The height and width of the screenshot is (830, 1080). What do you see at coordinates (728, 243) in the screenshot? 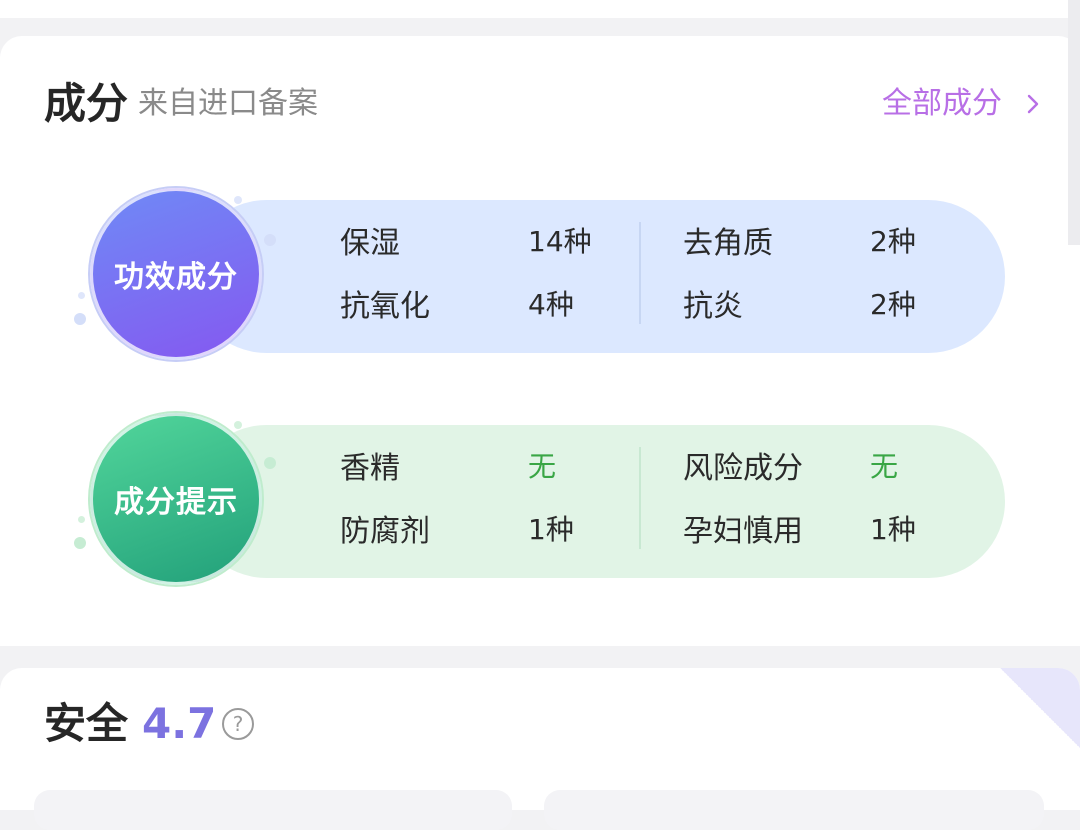
I see `efficacy-item-label: 去角质` at bounding box center [728, 243].